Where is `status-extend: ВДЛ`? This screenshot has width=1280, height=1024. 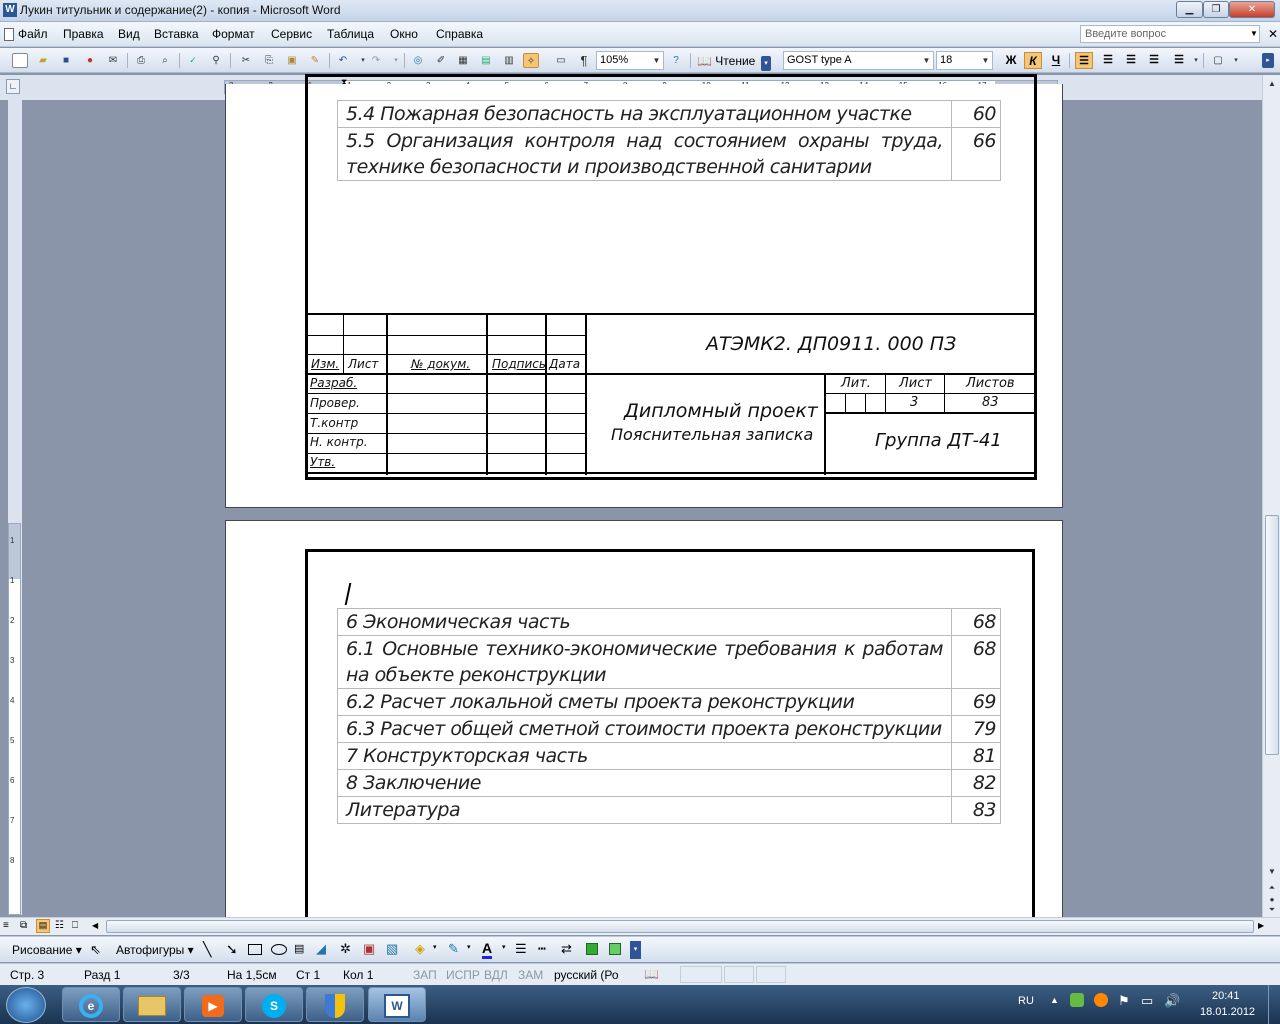
status-extend: ВДЛ is located at coordinates (496, 975).